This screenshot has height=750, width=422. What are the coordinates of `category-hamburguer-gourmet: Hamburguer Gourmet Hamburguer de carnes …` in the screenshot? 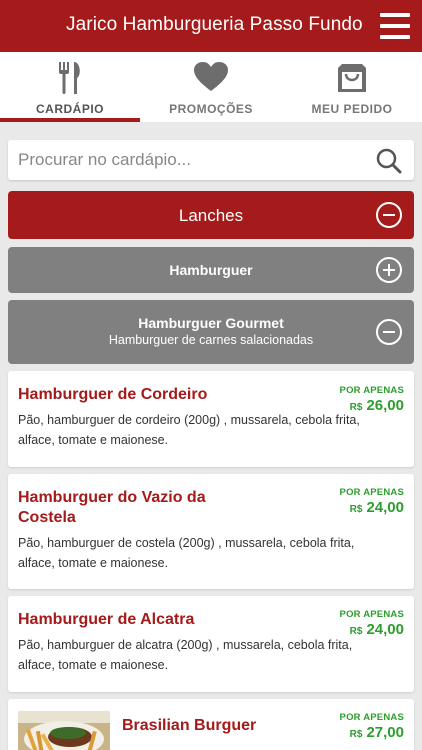 It's located at (211, 332).